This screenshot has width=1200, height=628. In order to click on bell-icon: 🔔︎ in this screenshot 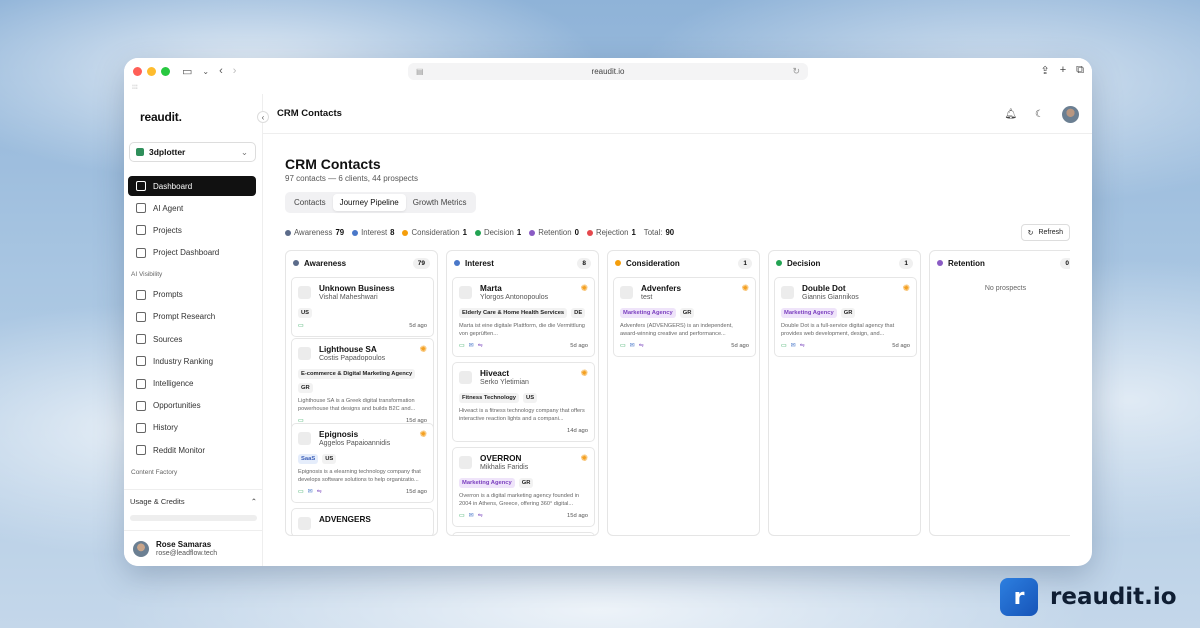, I will do `click(1010, 114)`.